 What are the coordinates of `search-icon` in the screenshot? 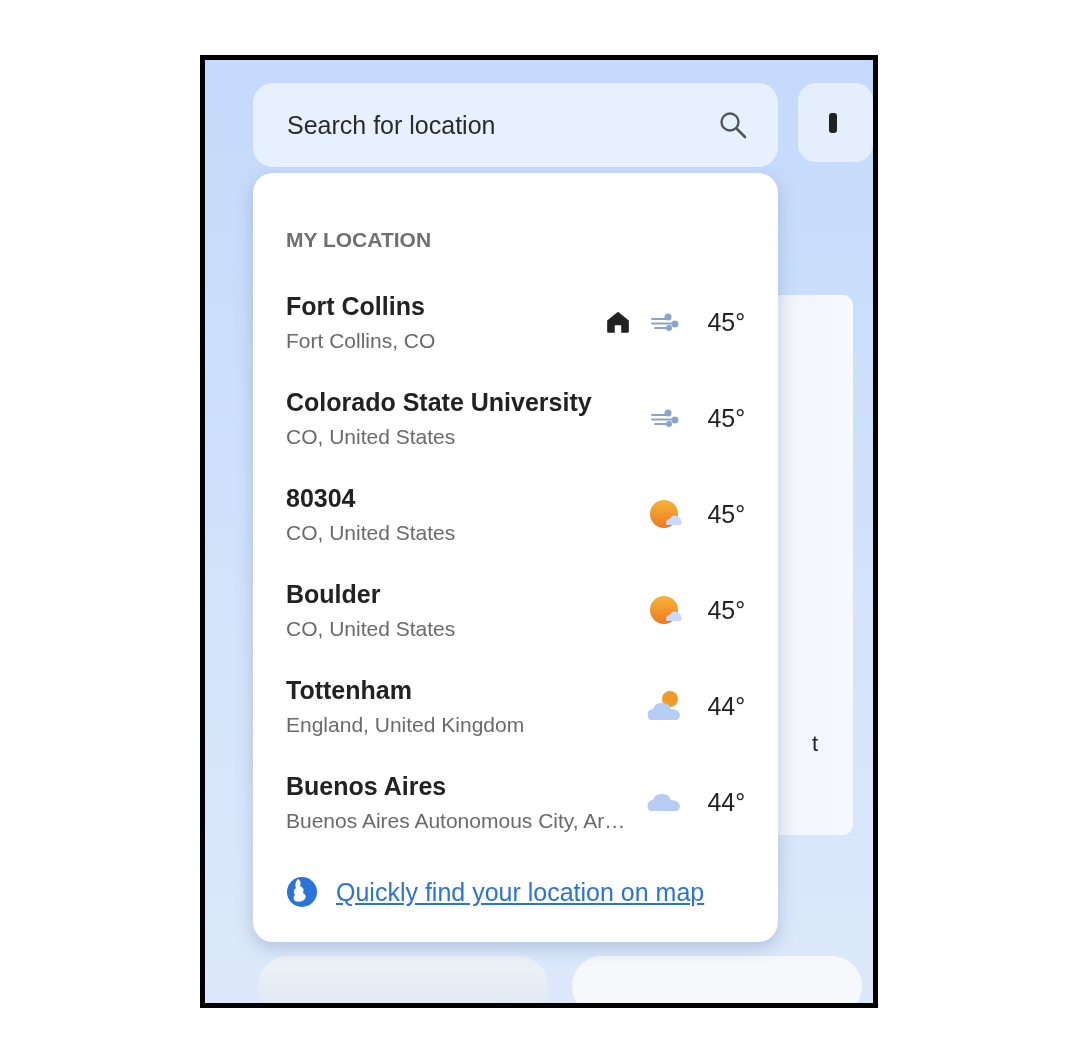 It's located at (733, 125).